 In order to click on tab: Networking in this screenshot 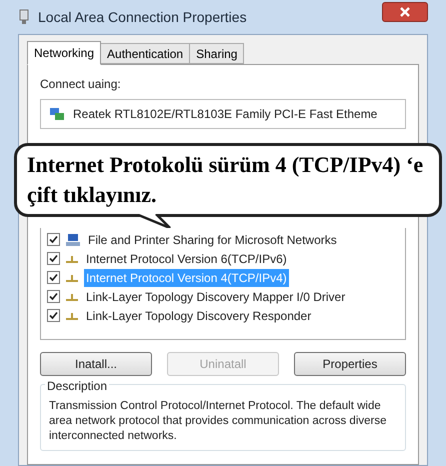, I will do `click(64, 53)`.